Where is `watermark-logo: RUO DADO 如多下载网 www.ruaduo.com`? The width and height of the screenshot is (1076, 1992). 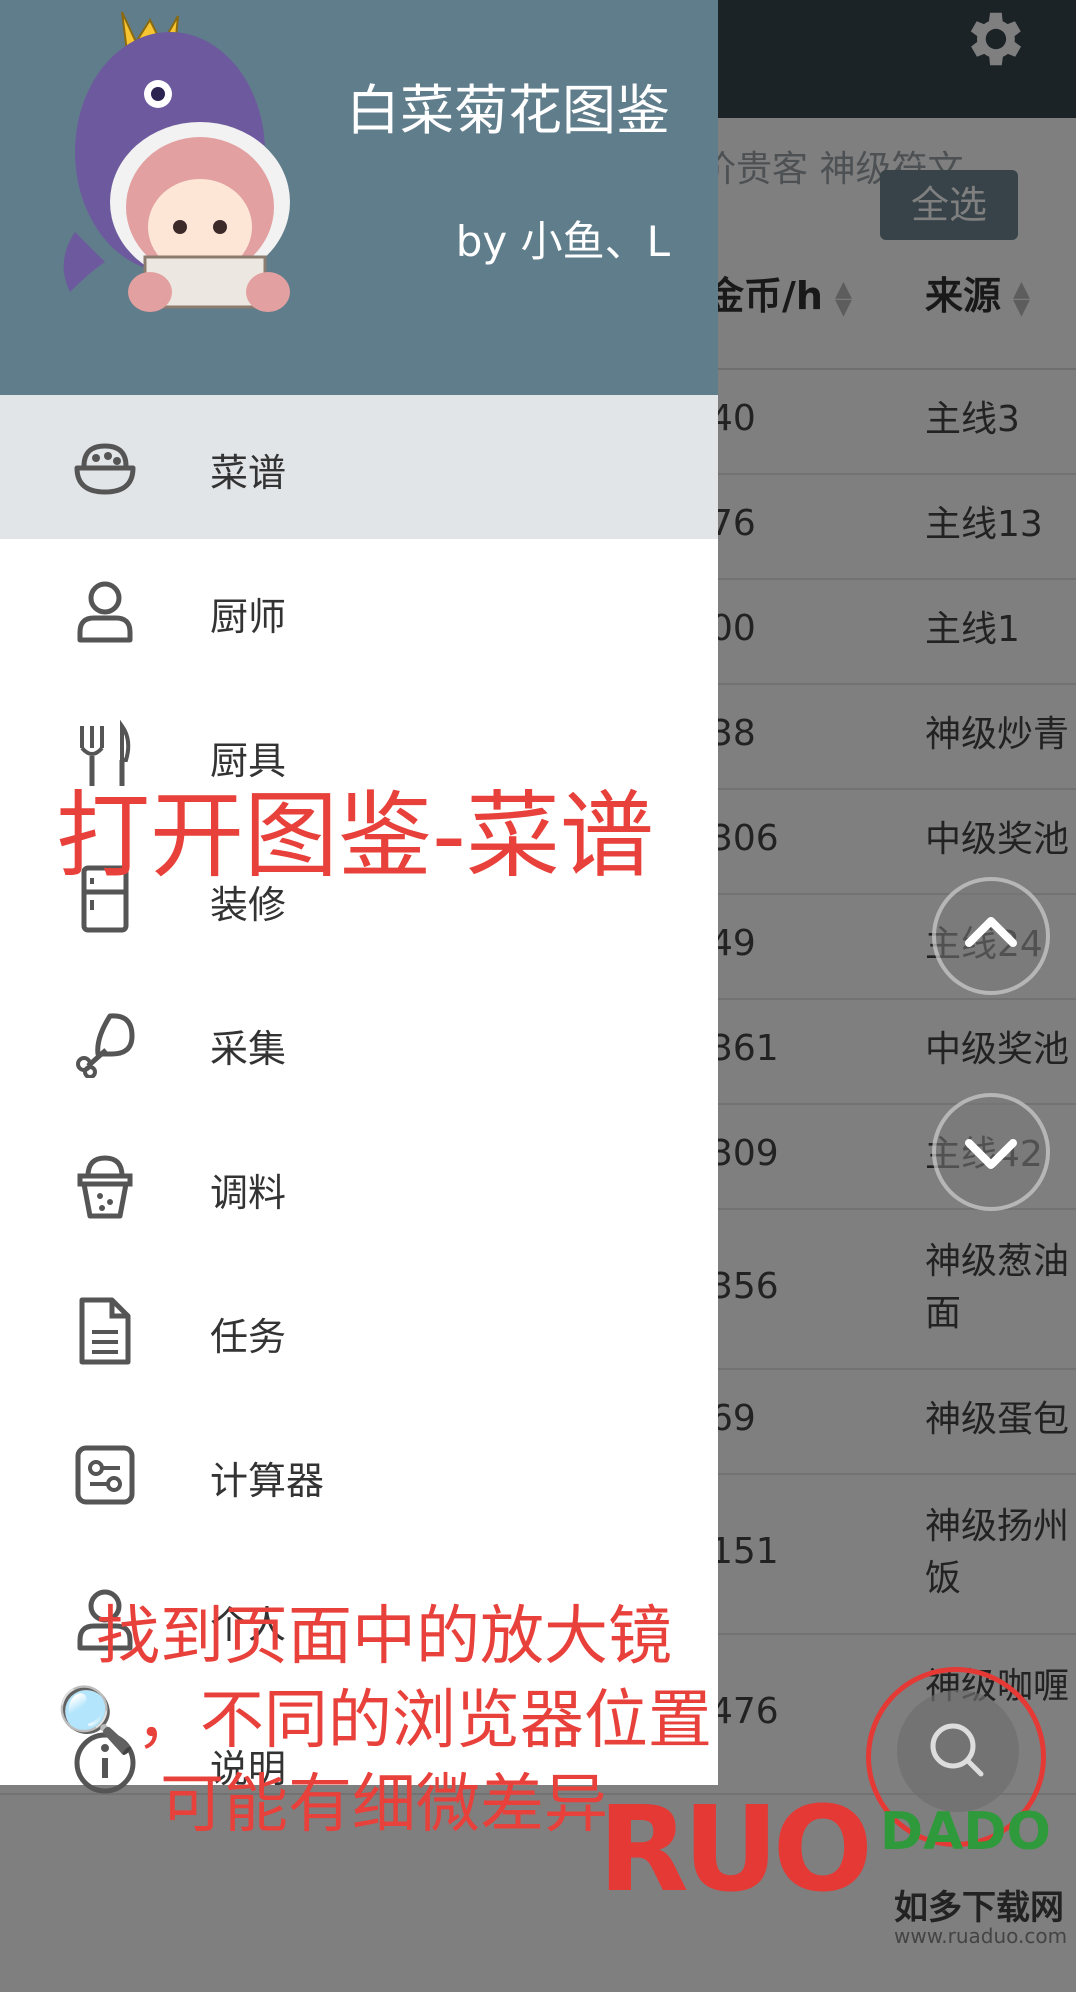 watermark-logo: RUO DADO 如多下载网 www.ruaduo.com is located at coordinates (837, 1886).